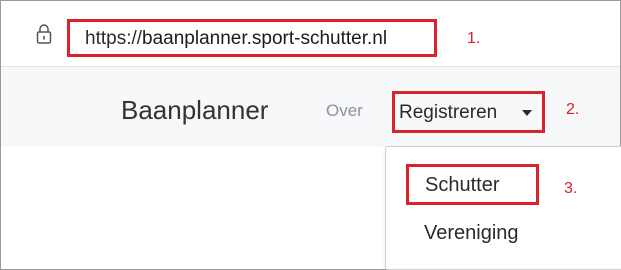  What do you see at coordinates (236, 38) in the screenshot?
I see `url-text: https://baanplanner.sport-schutter.nl` at bounding box center [236, 38].